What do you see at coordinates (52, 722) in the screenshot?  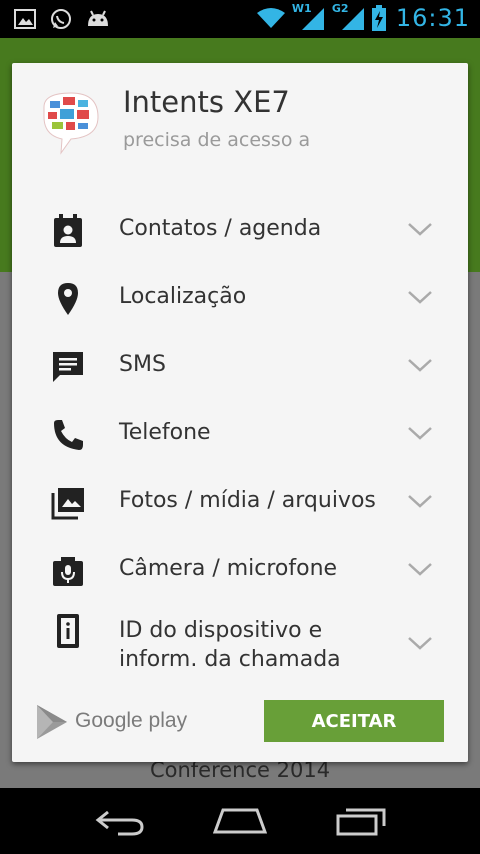 I see `play-triangle-icon` at bounding box center [52, 722].